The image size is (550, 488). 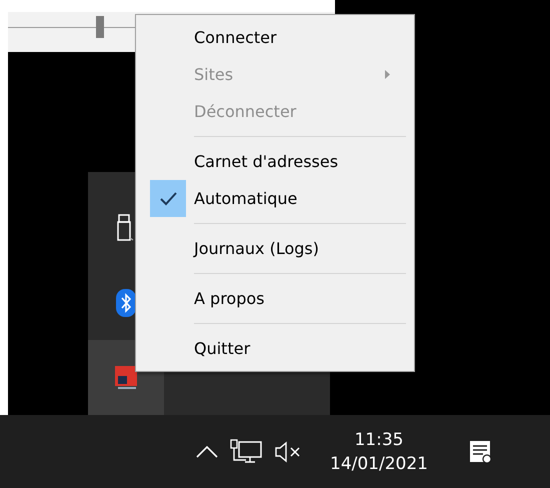 What do you see at coordinates (379, 464) in the screenshot?
I see `clock-date: 14/01/2021` at bounding box center [379, 464].